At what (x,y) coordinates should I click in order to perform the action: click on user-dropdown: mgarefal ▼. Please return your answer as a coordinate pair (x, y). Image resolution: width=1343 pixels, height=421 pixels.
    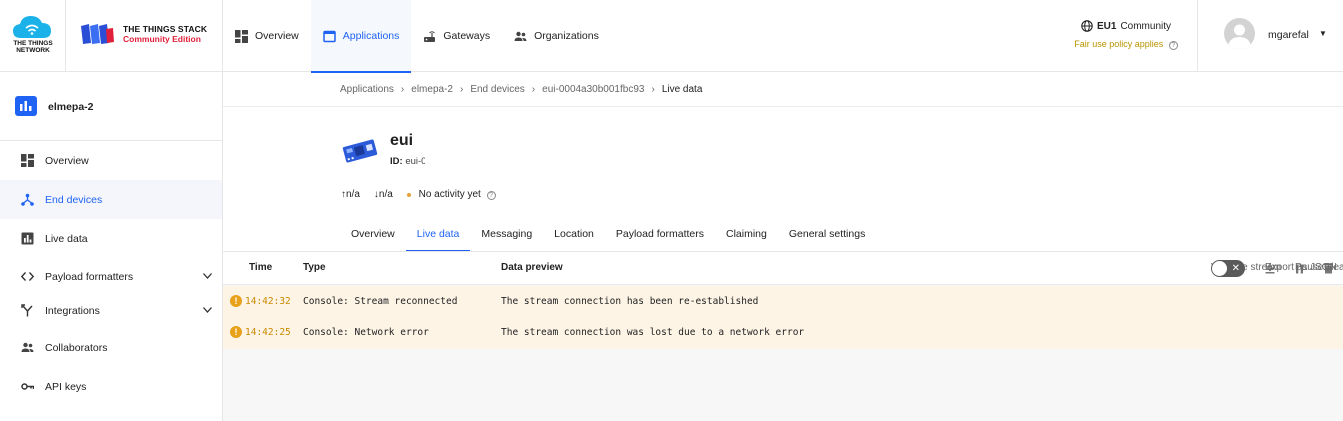
    Looking at the image, I should click on (1270, 36).